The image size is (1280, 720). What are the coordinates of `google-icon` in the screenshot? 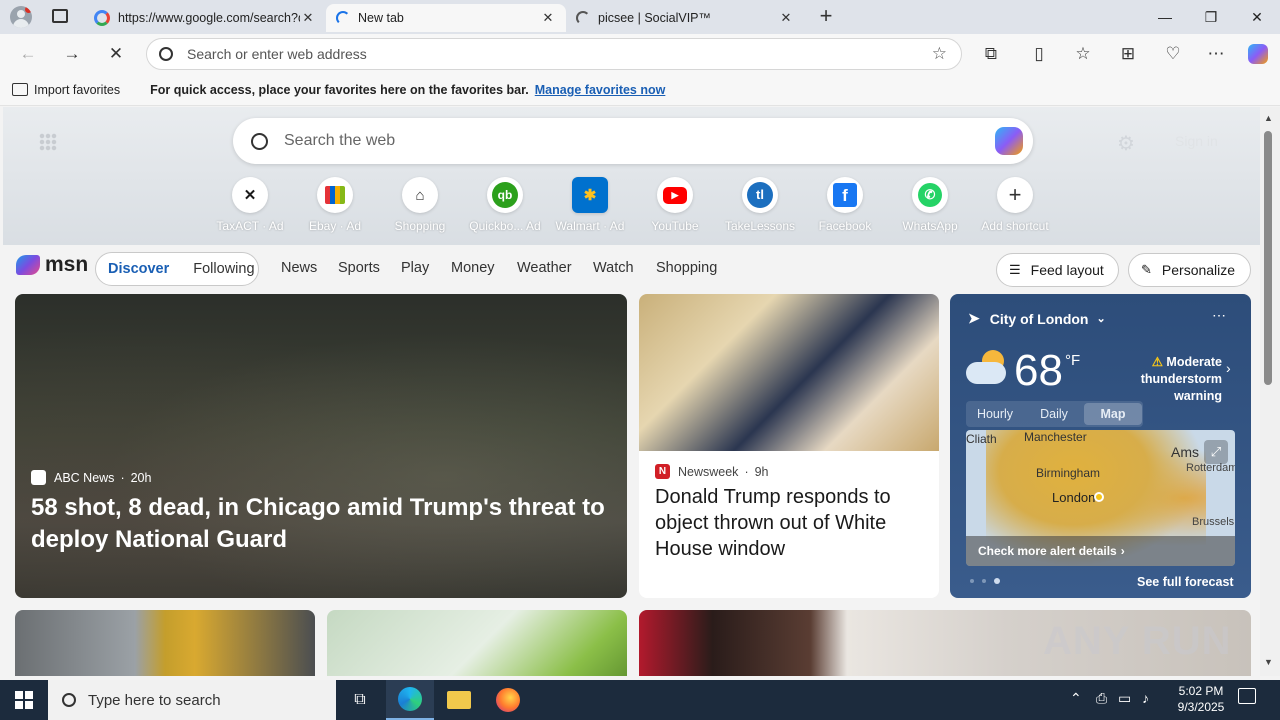 It's located at (102, 18).